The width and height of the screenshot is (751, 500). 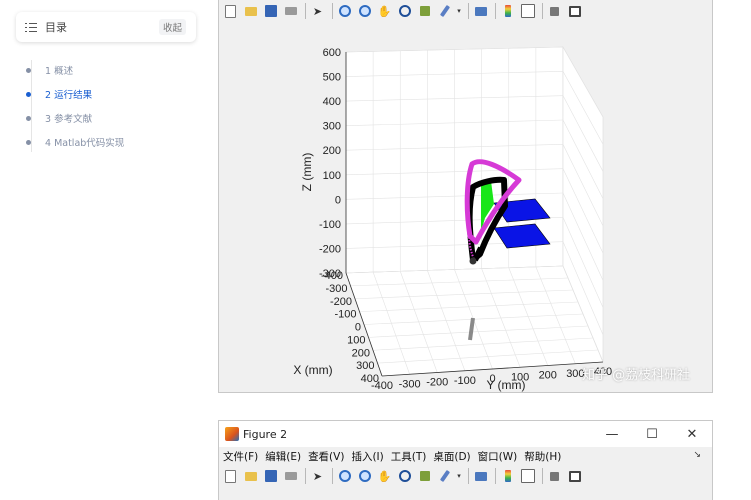 I want to click on z-tick-labels: 6005004003002001000-100-200-300, so click(x=330, y=163).